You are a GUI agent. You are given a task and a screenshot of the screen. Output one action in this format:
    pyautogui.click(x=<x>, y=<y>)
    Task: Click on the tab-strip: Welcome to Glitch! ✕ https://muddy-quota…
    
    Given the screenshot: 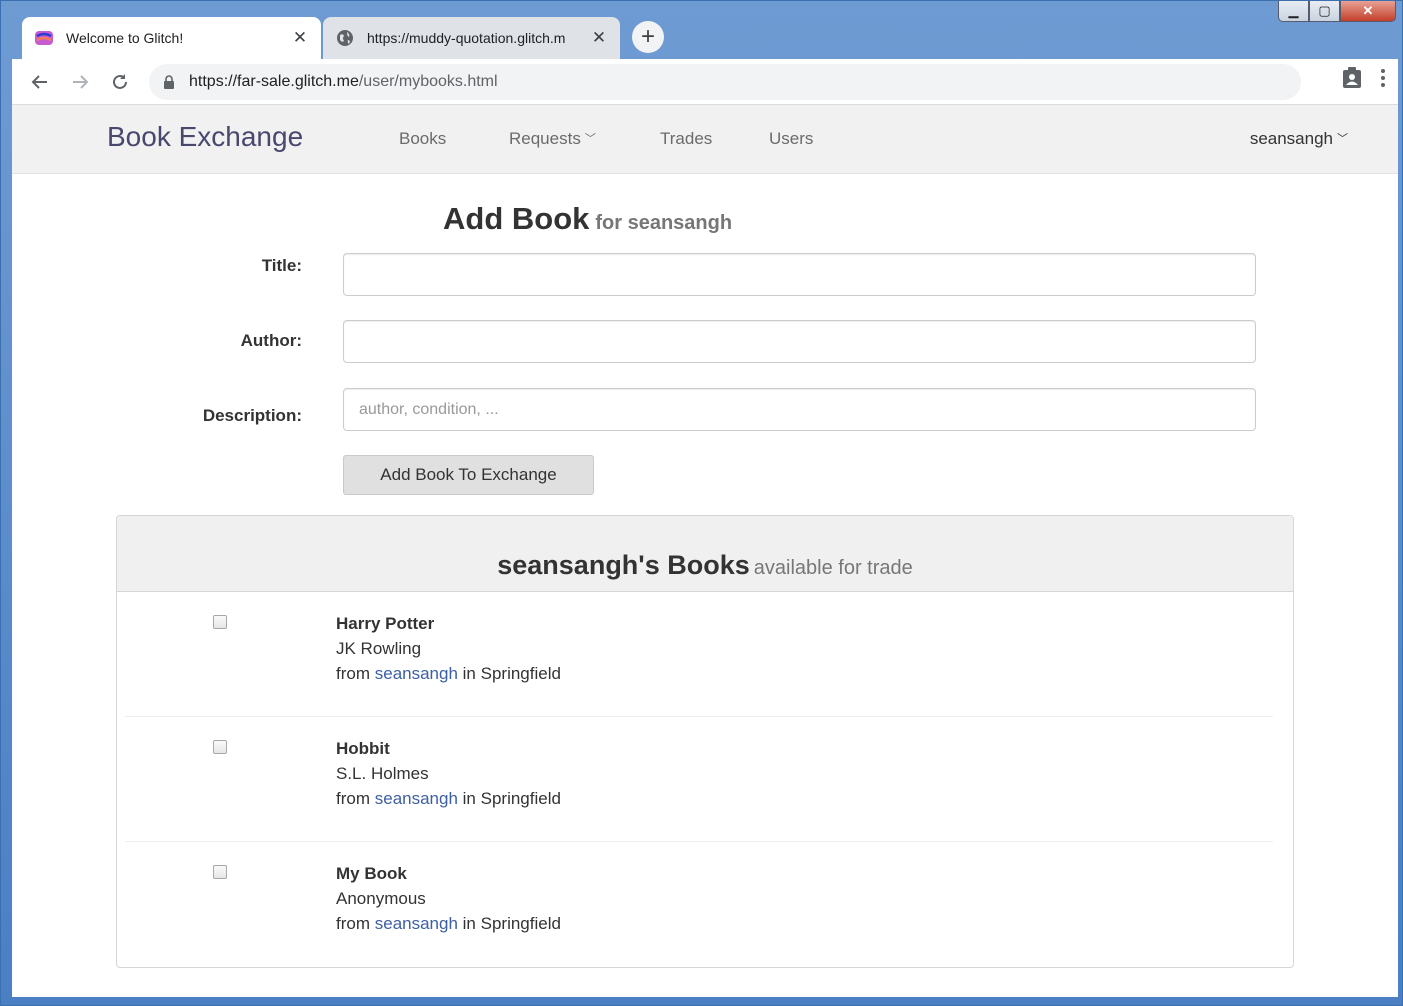 What is the action you would take?
    pyautogui.click(x=701, y=30)
    